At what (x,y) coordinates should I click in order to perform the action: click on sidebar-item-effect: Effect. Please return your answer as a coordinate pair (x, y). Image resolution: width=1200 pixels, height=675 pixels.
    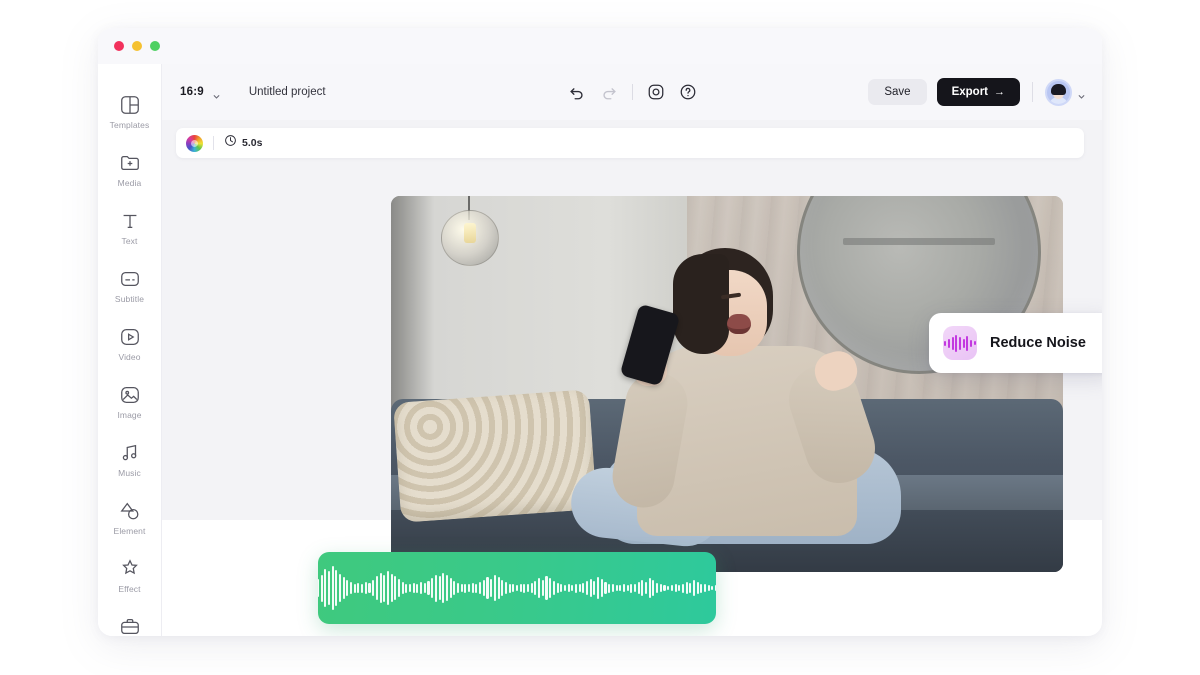
    Looking at the image, I should click on (130, 576).